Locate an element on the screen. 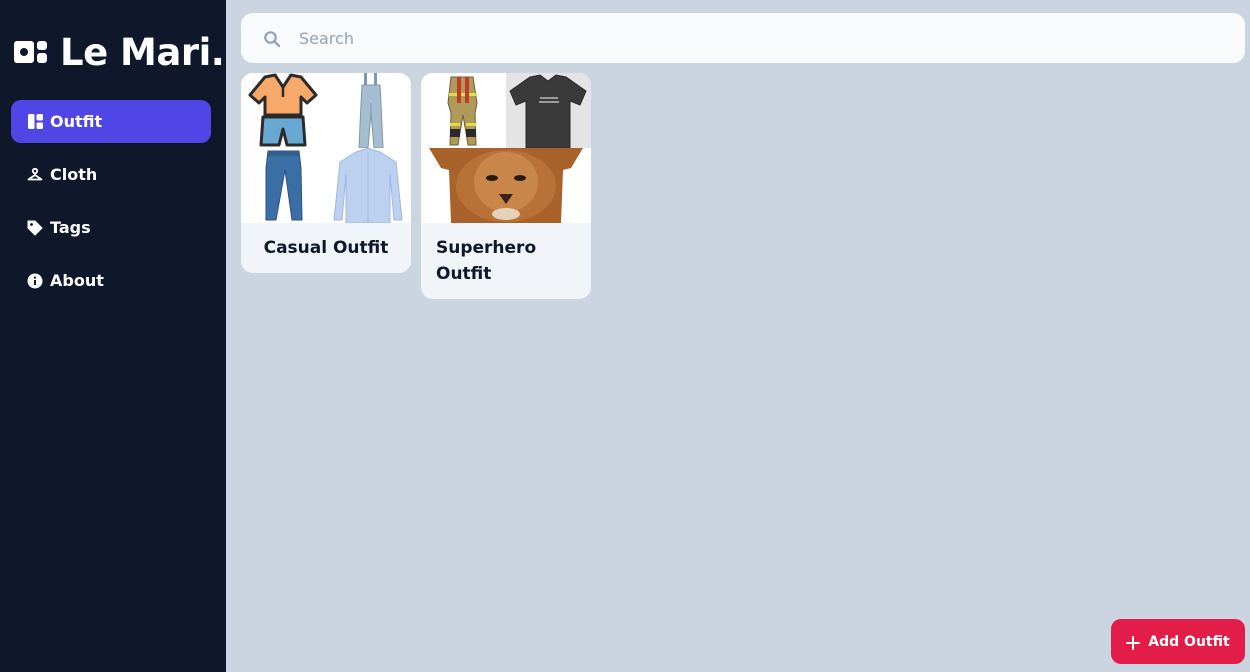  black-tshirt-image is located at coordinates (548, 110).